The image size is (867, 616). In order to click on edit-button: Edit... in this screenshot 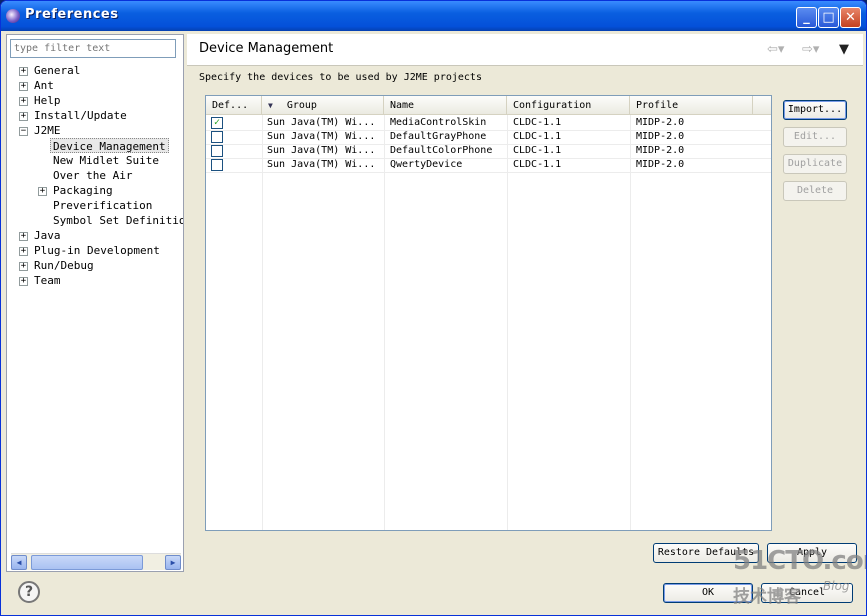, I will do `click(815, 137)`.